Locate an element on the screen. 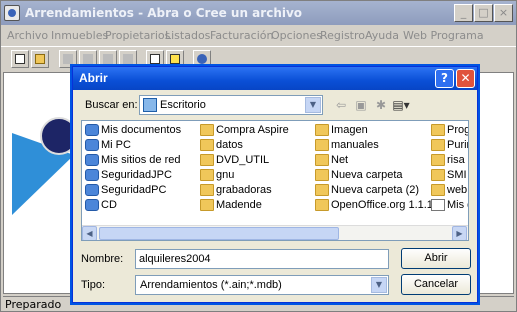 This screenshot has height=312, width=517. filename-label: Nombre: is located at coordinates (102, 259).